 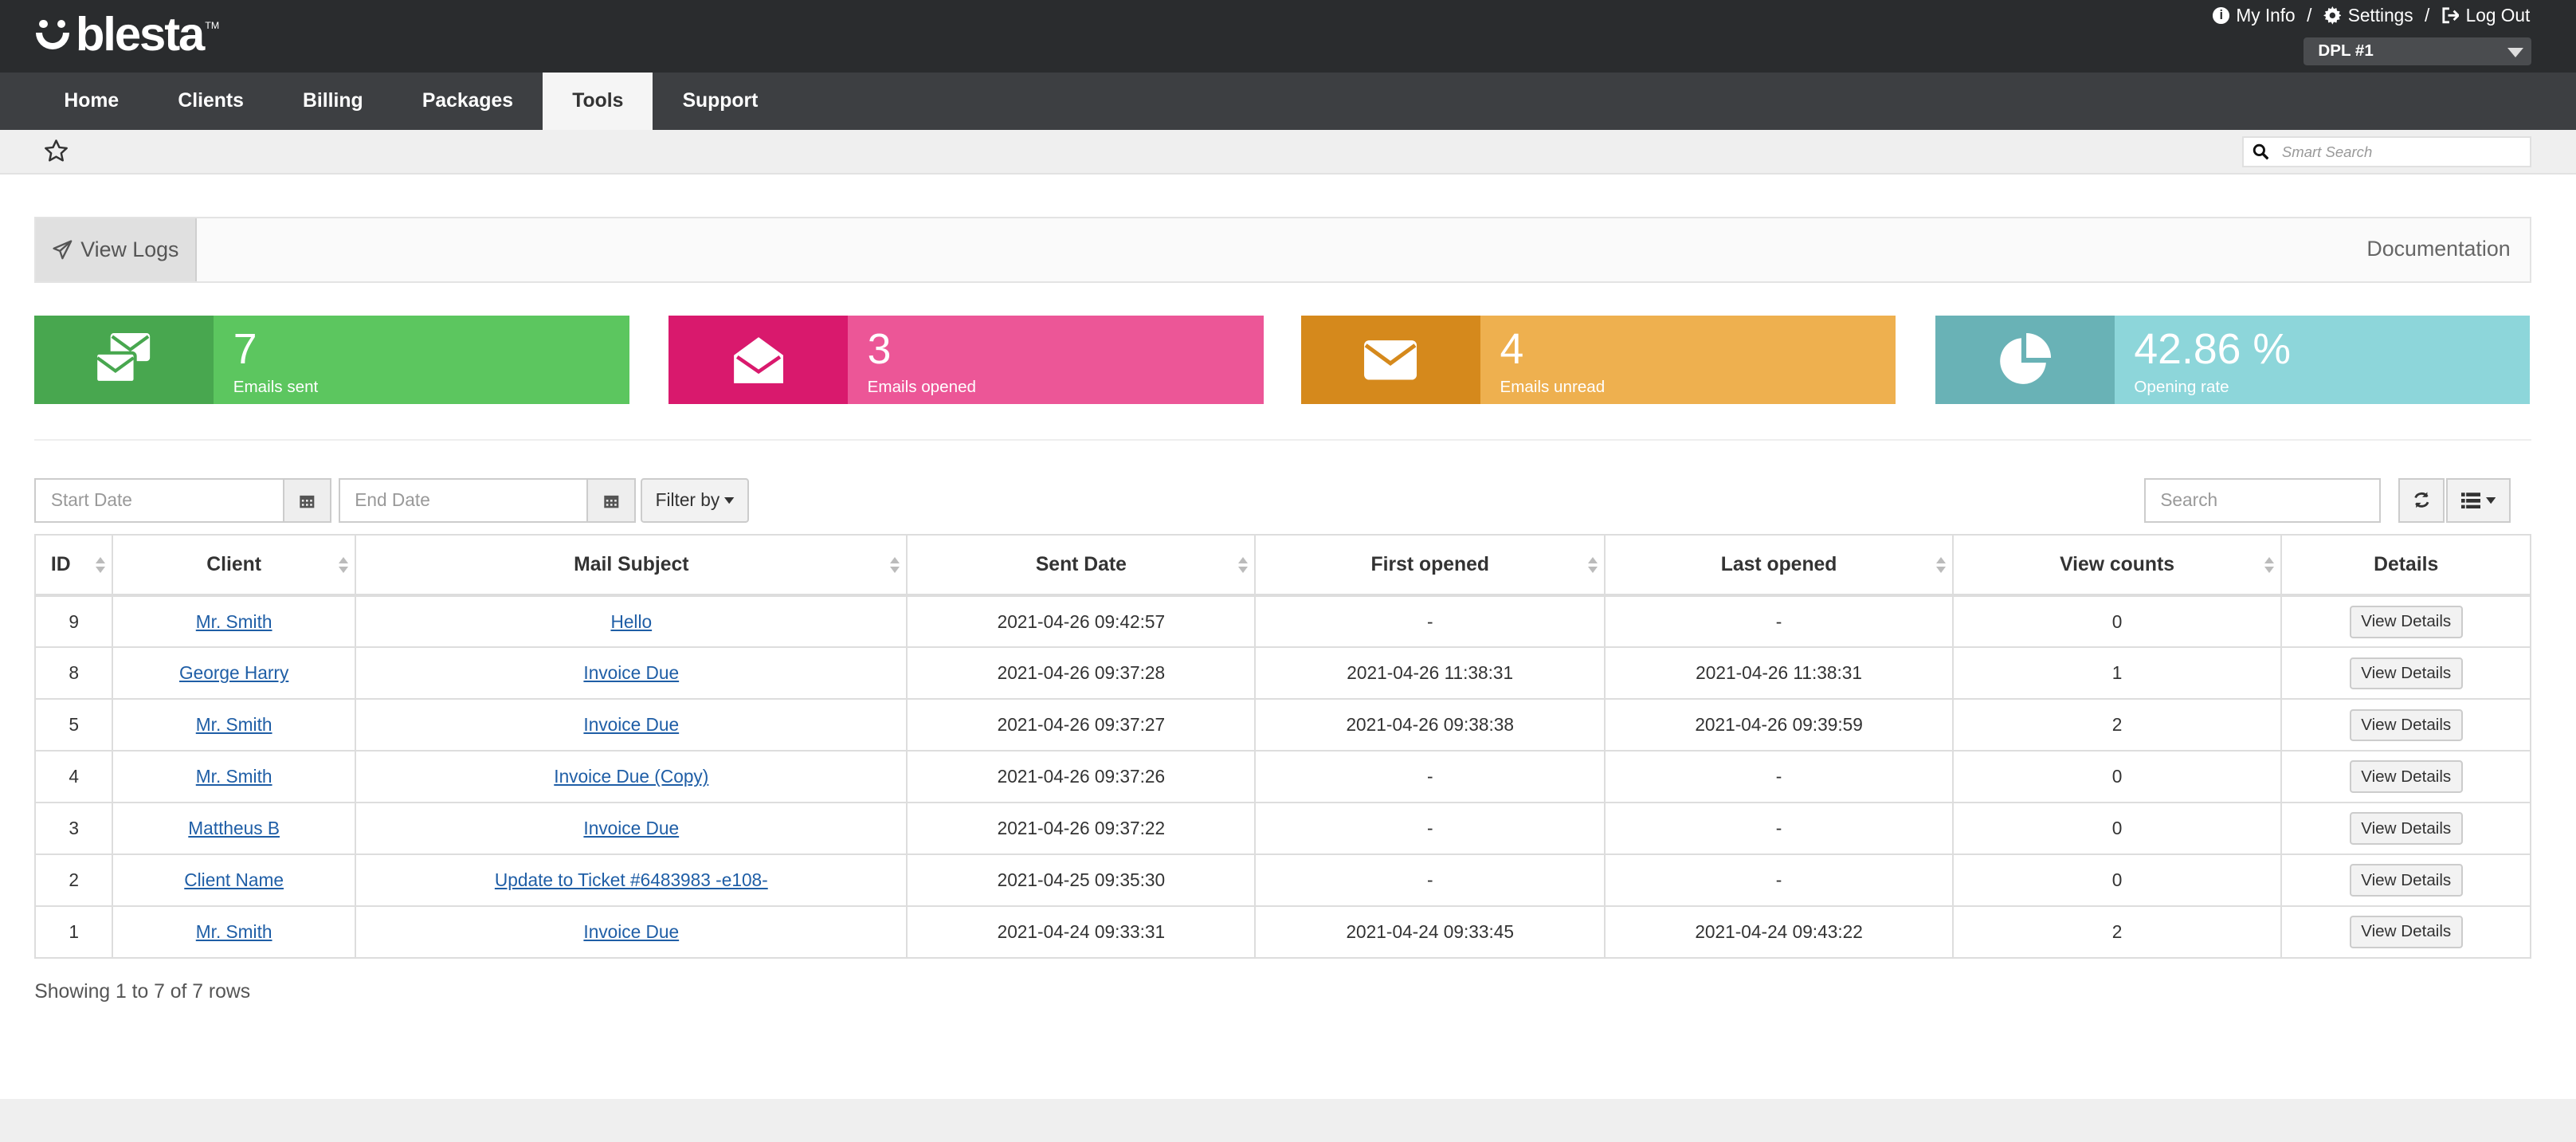 I want to click on nav-support: Support, so click(x=720, y=101).